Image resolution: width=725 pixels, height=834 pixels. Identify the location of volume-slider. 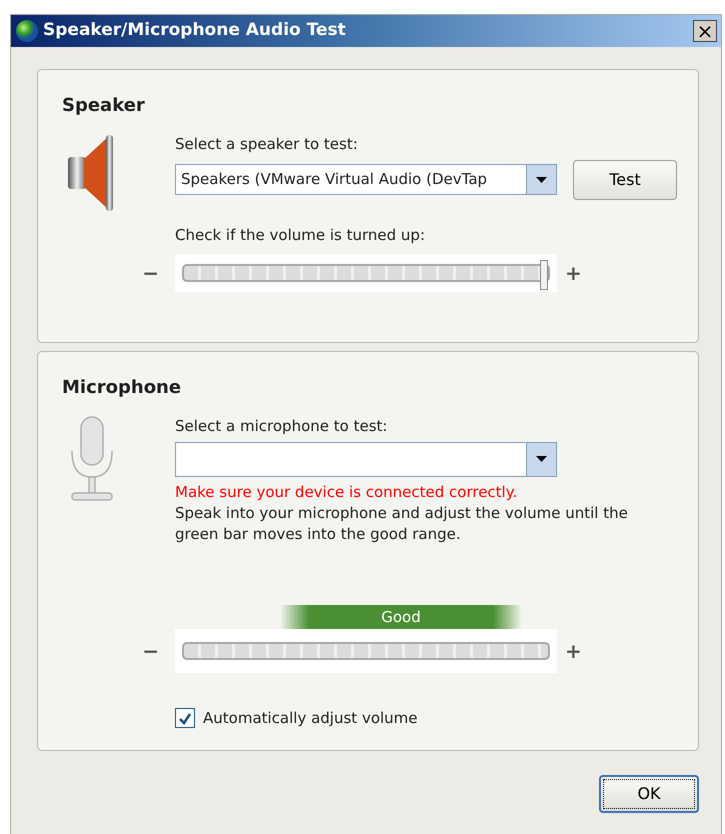
(366, 273).